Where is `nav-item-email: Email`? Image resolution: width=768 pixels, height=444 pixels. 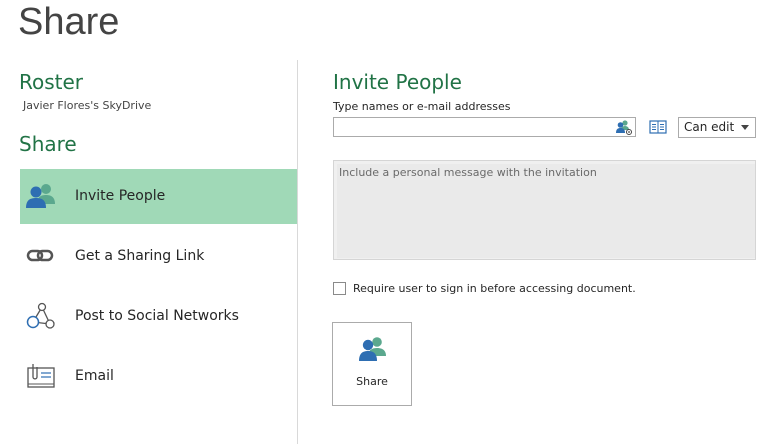 nav-item-email: Email is located at coordinates (158, 376).